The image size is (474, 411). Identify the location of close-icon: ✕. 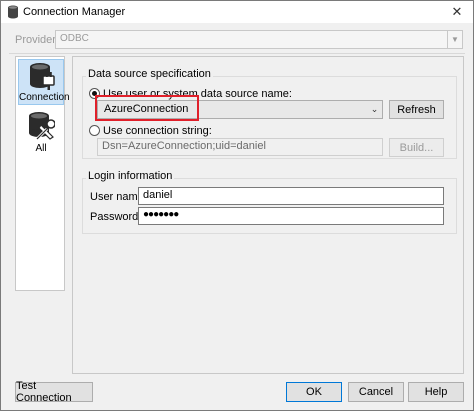
(457, 11).